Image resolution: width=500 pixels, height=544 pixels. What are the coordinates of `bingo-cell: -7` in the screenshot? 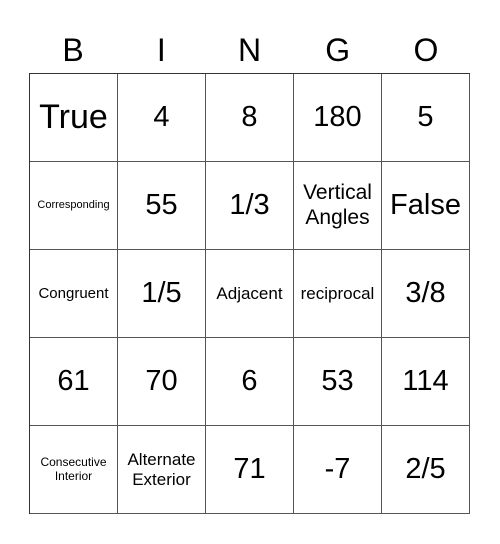 It's located at (338, 470).